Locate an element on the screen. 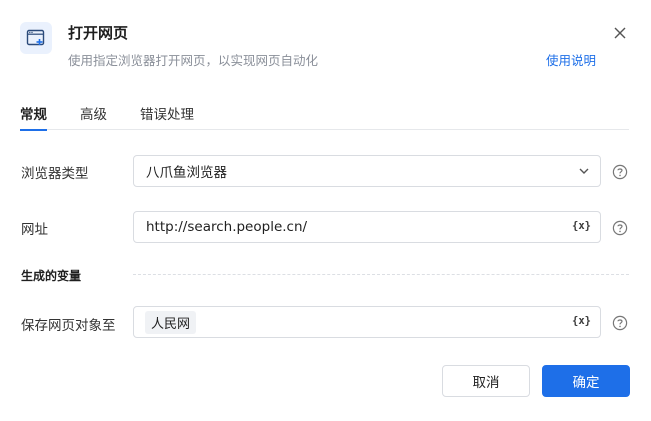 Image resolution: width=651 pixels, height=421 pixels. url-label: 网址 is located at coordinates (34, 230).